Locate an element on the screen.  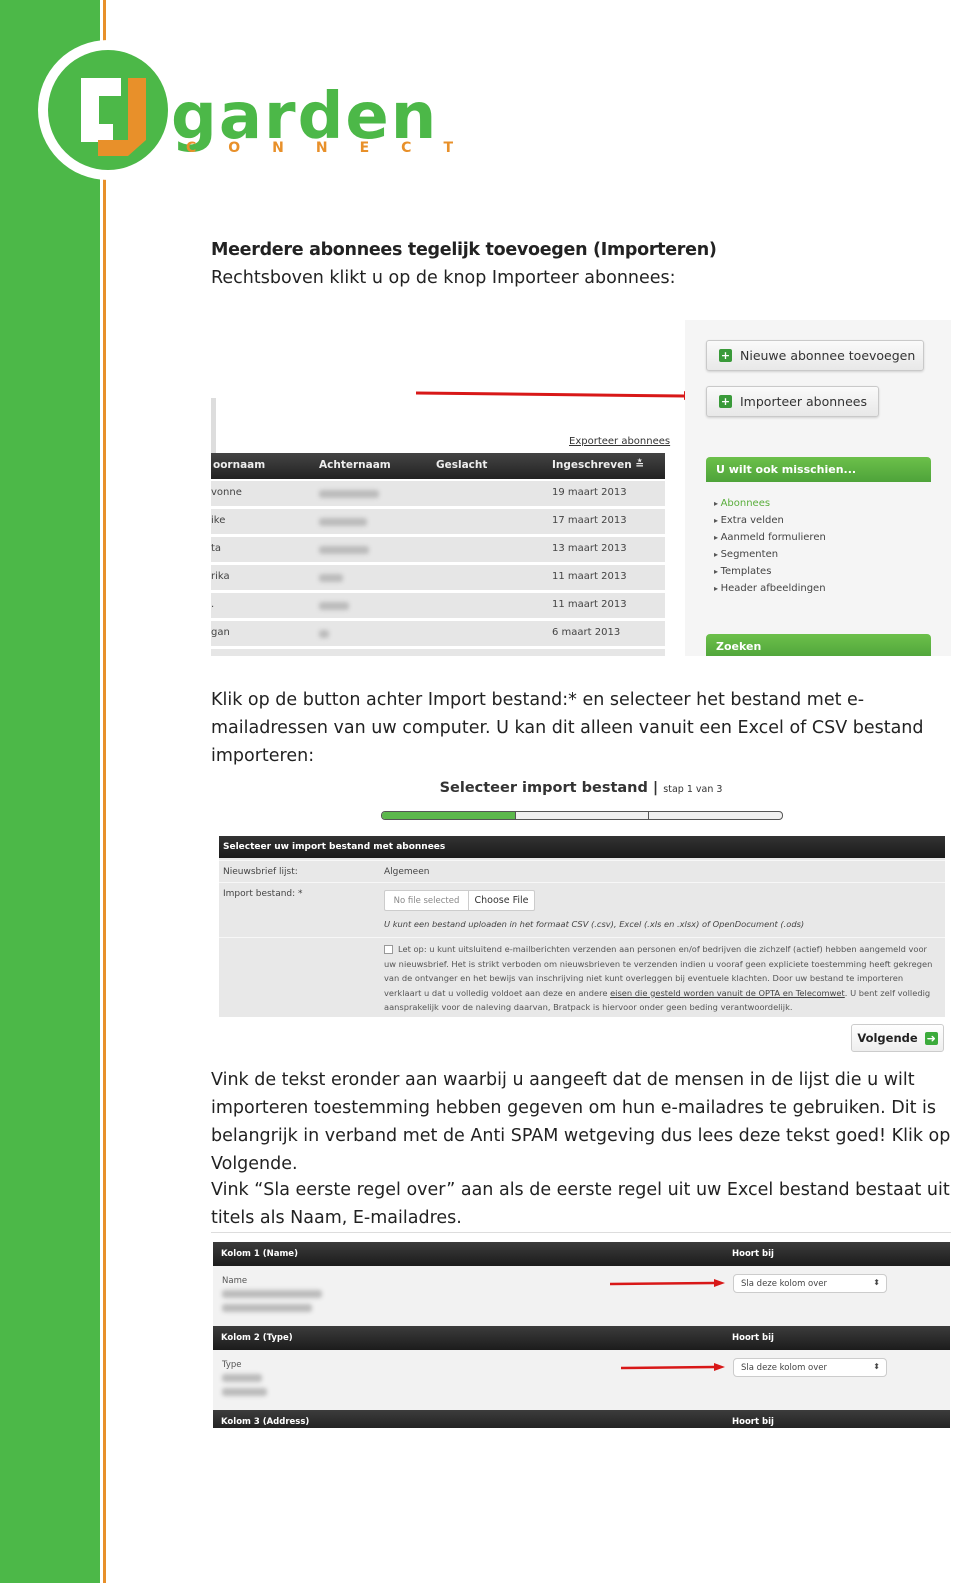
first-name: . is located at coordinates (213, 604).